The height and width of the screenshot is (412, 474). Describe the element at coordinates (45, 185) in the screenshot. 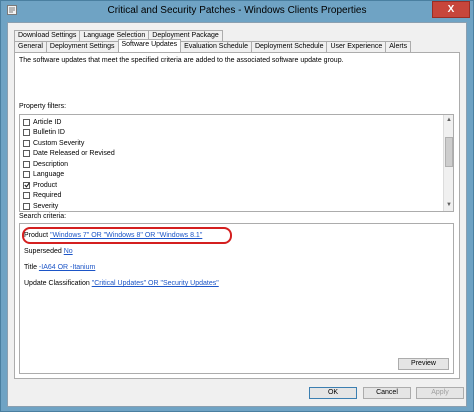

I see `filter-label: Product` at that location.